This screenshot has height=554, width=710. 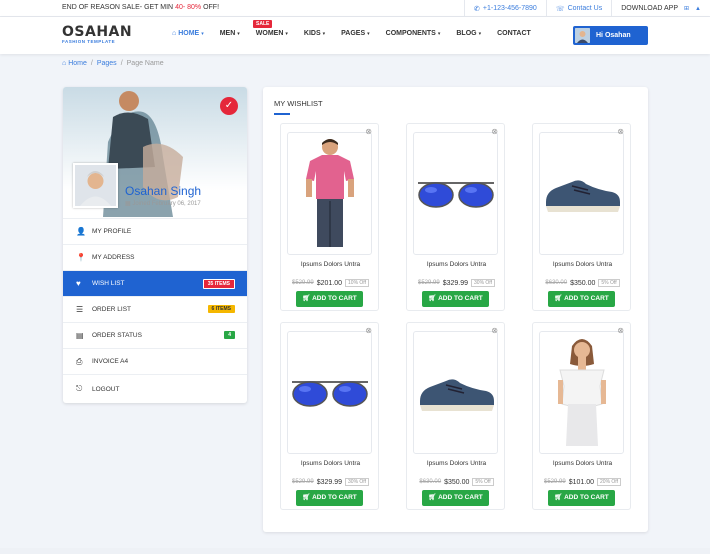 I want to click on profile-joined-date: ▦ Joined February 06, 2017, so click(x=163, y=204).